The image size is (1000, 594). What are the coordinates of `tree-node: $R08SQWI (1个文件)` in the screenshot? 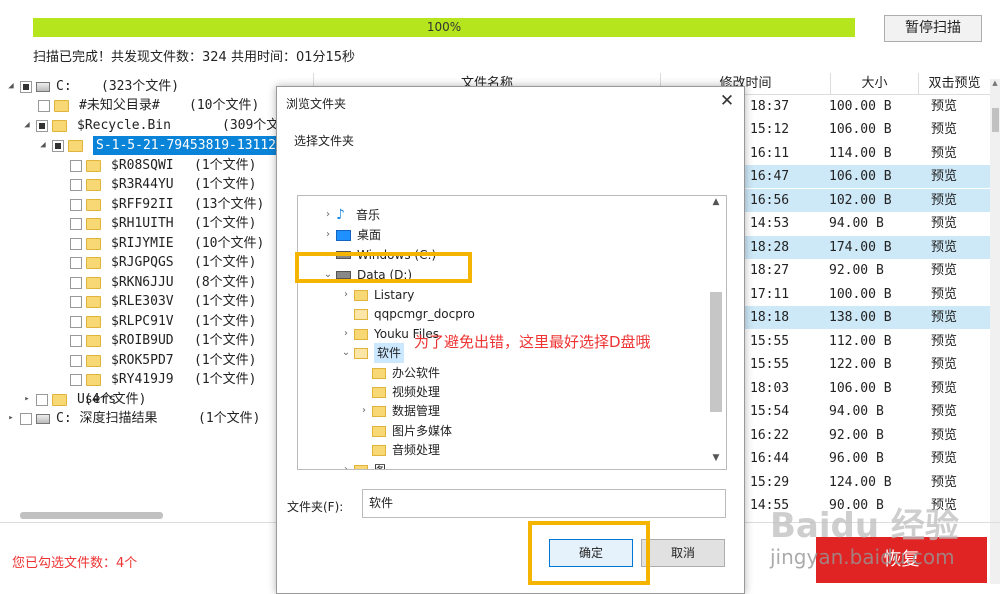 It's located at (161, 165).